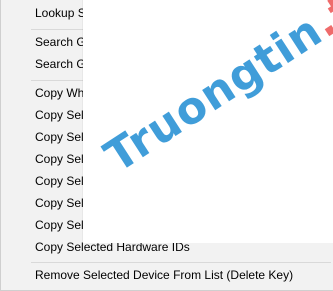  I want to click on menu-item-label: Copy Wh, so click(60, 93).